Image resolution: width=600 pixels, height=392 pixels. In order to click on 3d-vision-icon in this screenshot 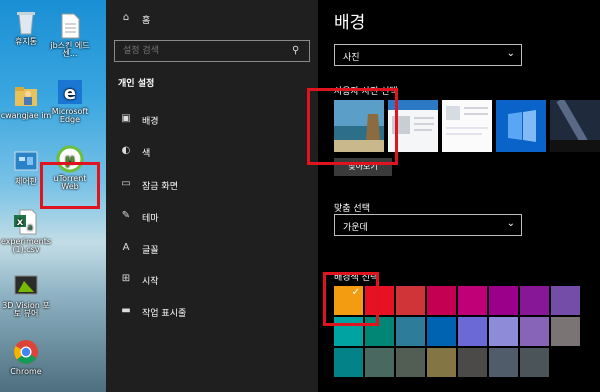, I will do `click(26, 286)`.